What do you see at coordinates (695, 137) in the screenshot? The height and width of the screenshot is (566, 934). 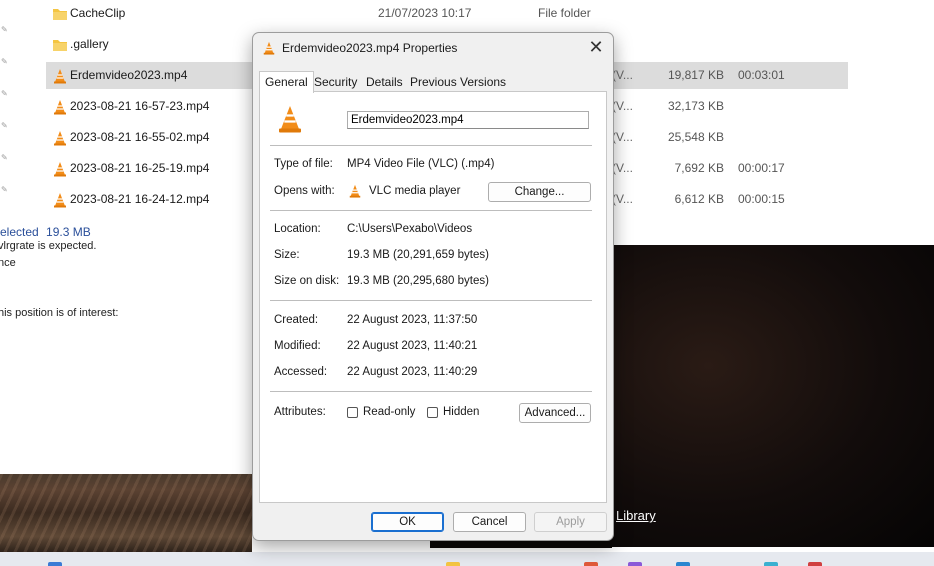 I see `file-size: 25,548 KB` at bounding box center [695, 137].